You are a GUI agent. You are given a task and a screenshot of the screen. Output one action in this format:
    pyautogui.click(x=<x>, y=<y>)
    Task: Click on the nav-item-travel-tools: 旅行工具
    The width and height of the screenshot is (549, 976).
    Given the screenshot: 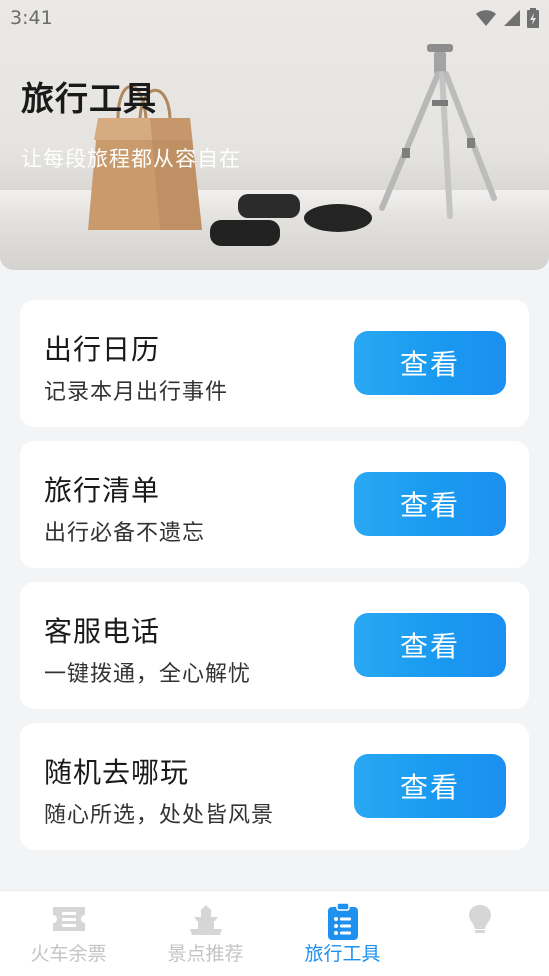 What is the action you would take?
    pyautogui.click(x=342, y=933)
    